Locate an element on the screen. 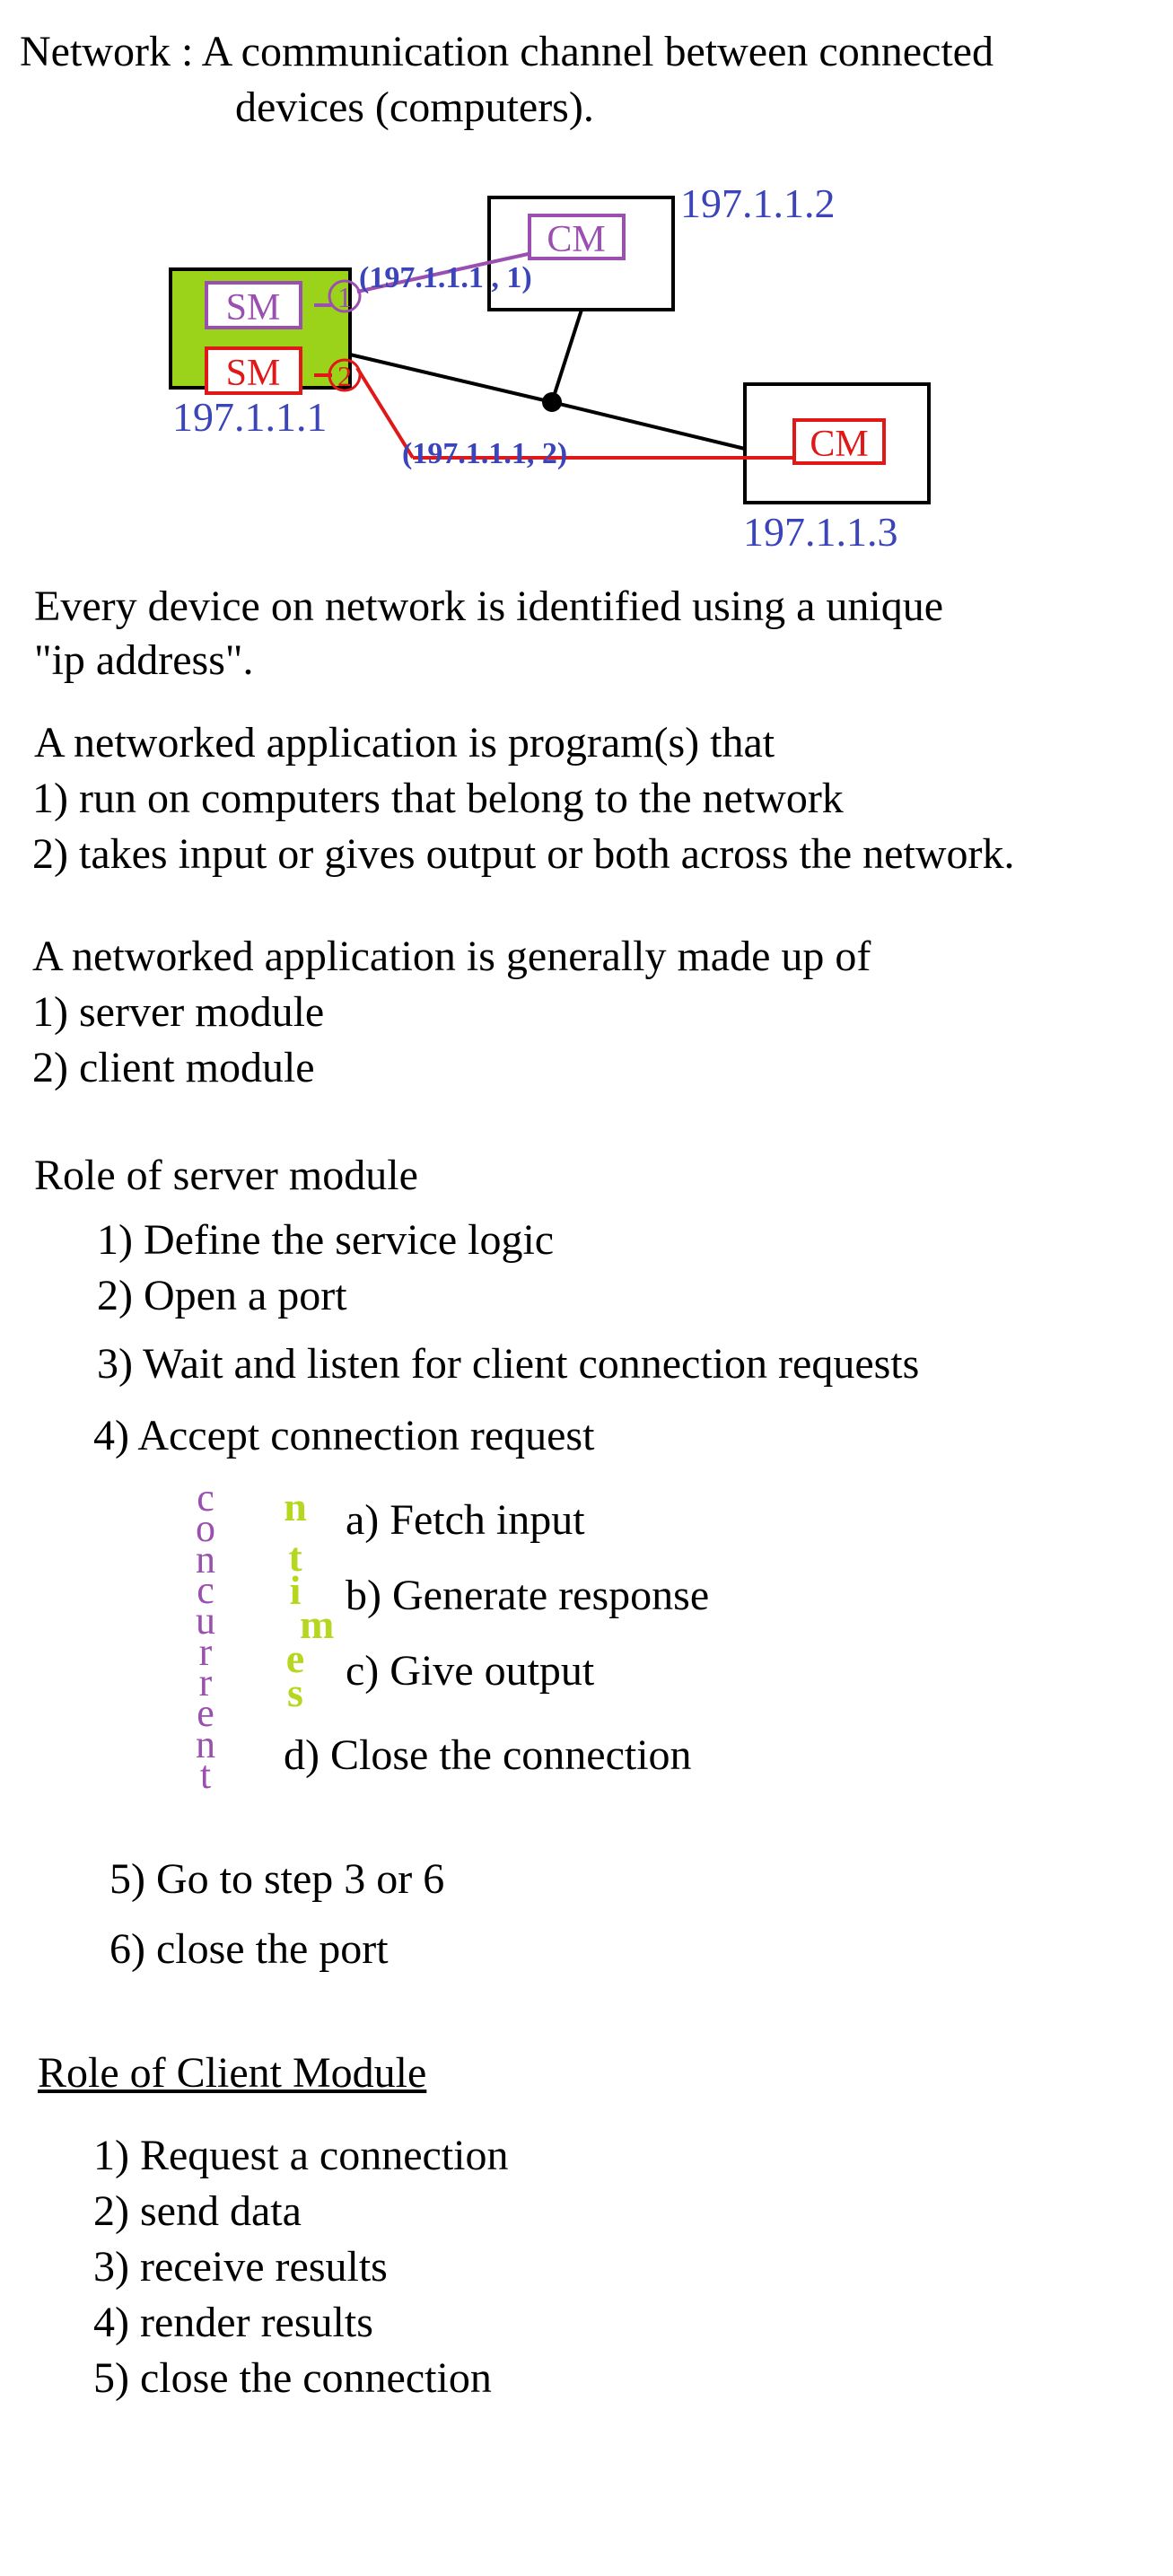 Image resolution: width=1173 pixels, height=2576 pixels. server-substep-b: b) Generate response is located at coordinates (528, 1595).